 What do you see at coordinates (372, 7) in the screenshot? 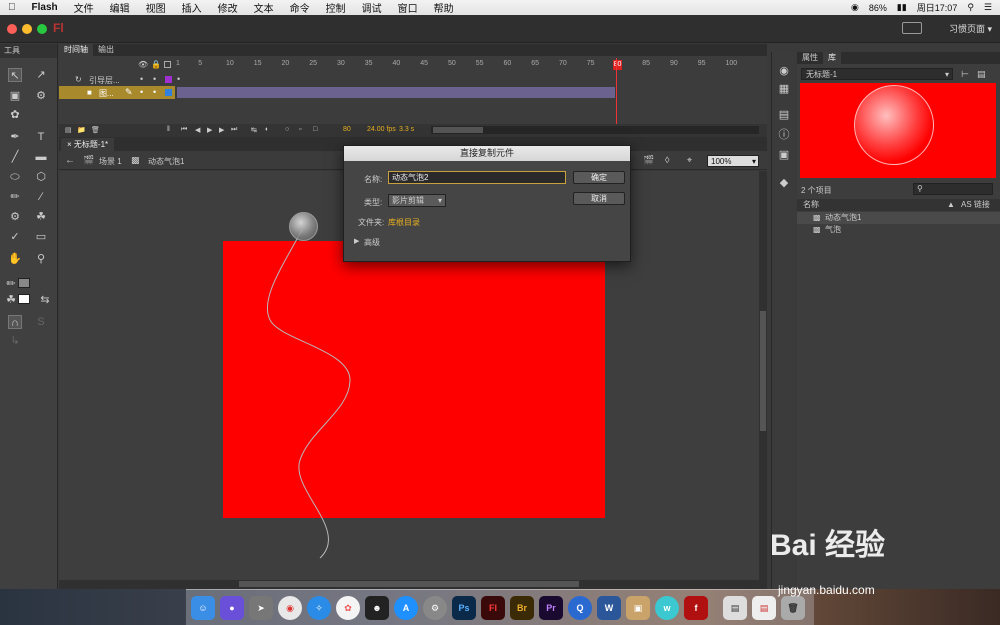
I see `menu-debug: 调试` at bounding box center [372, 7].